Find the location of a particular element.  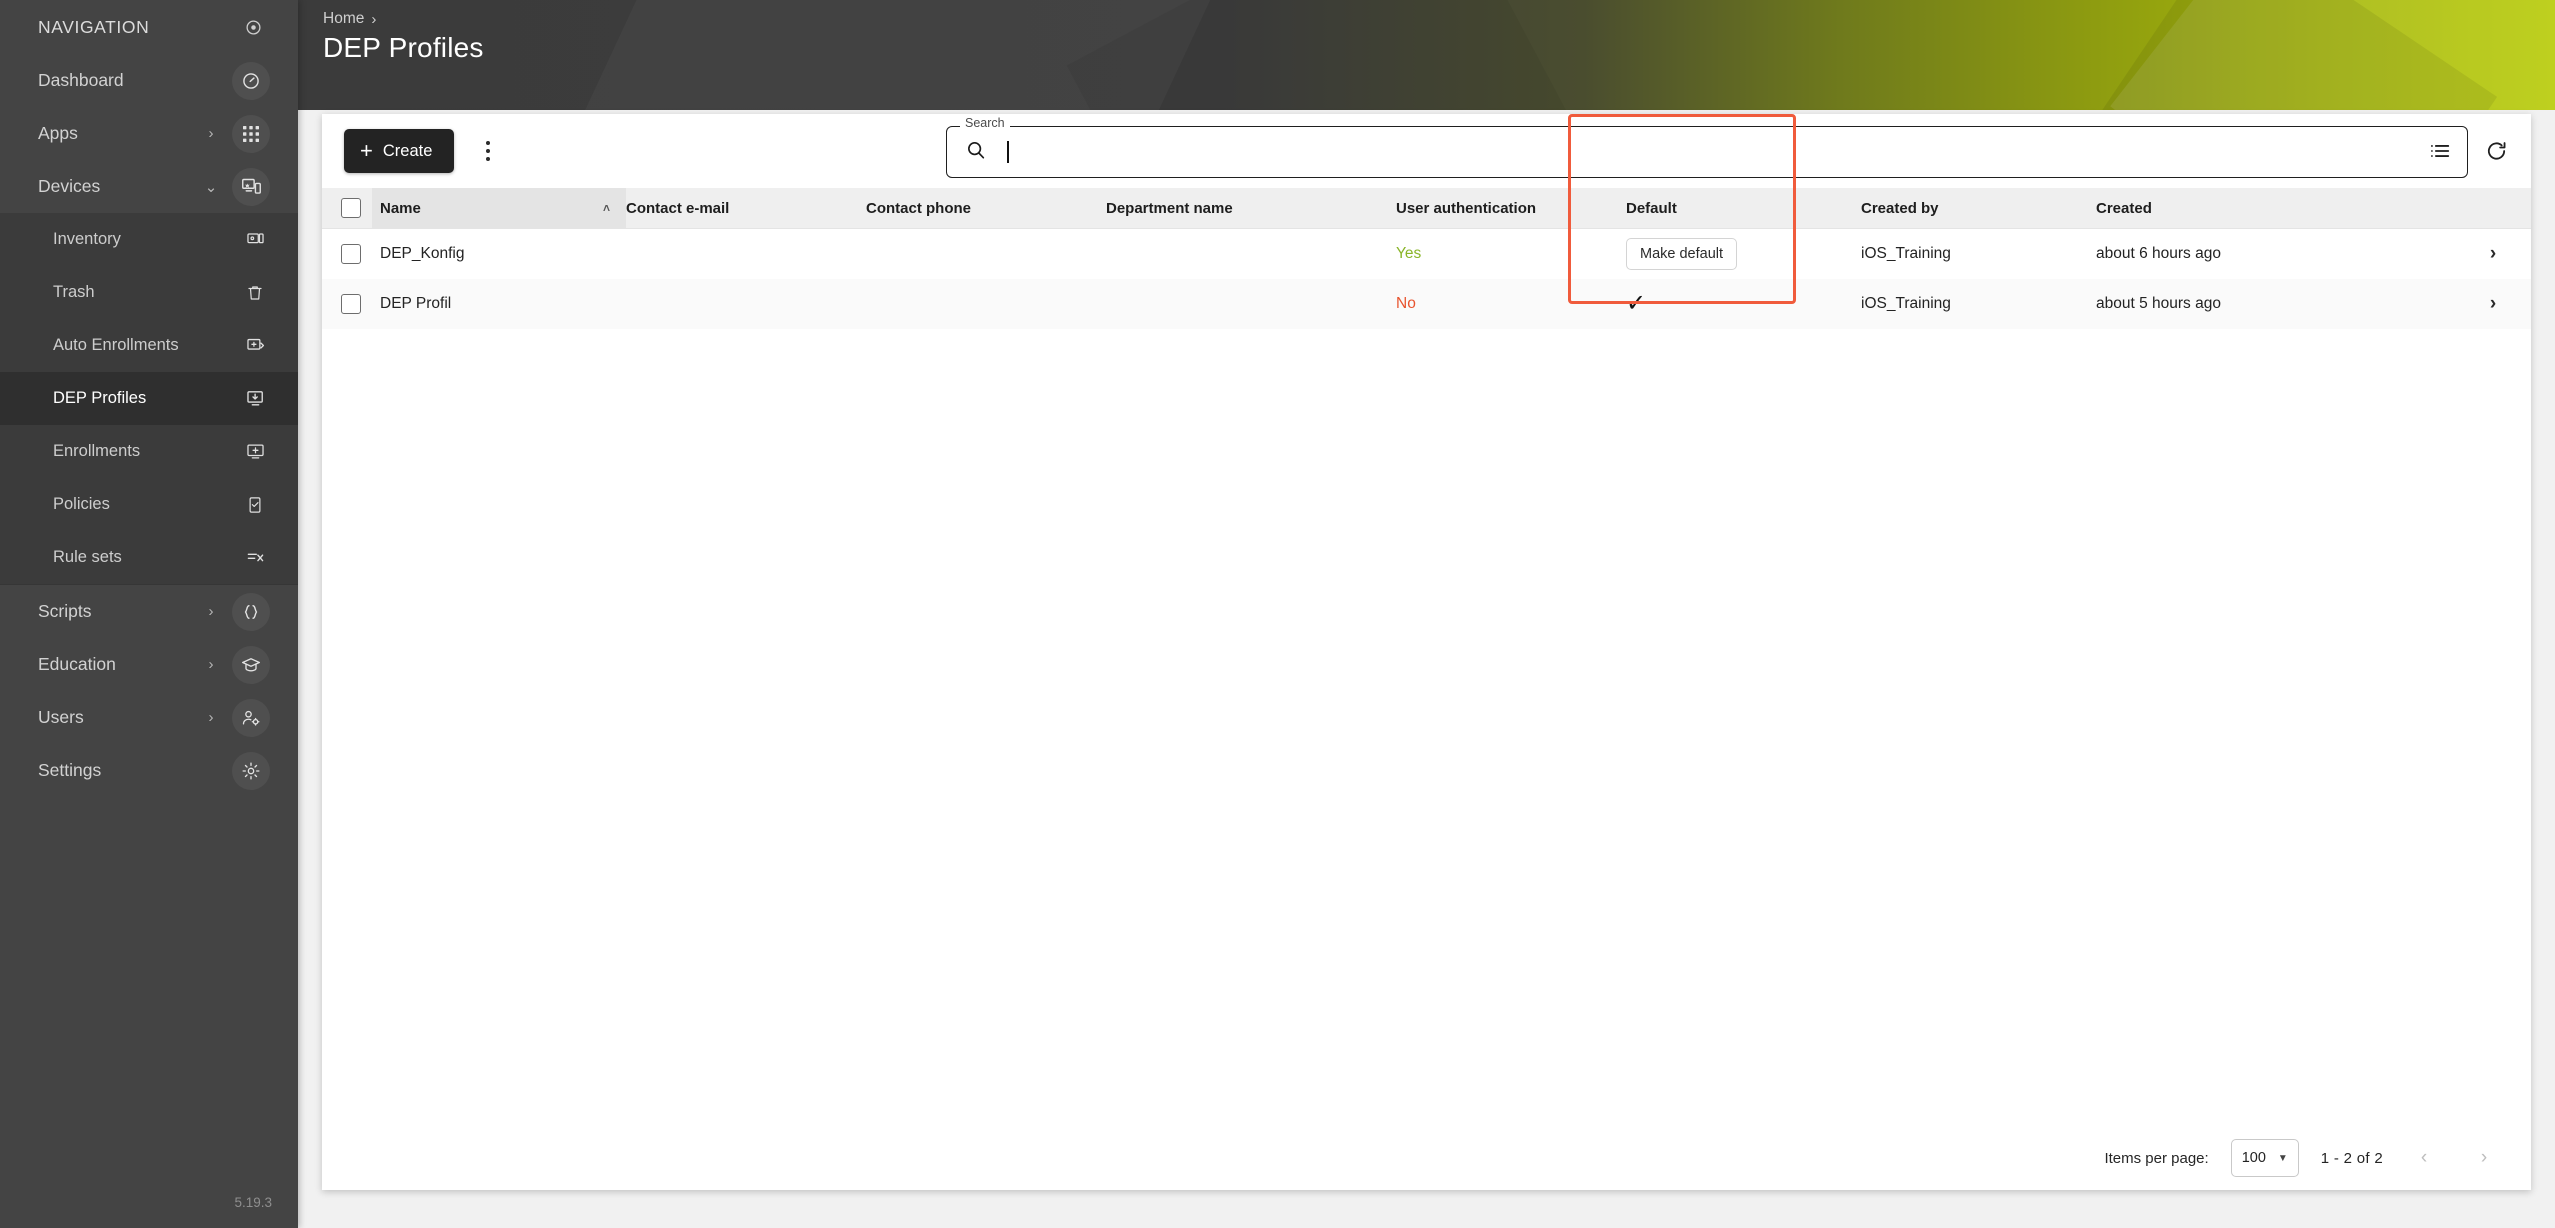

search-field: Search is located at coordinates (1707, 147).